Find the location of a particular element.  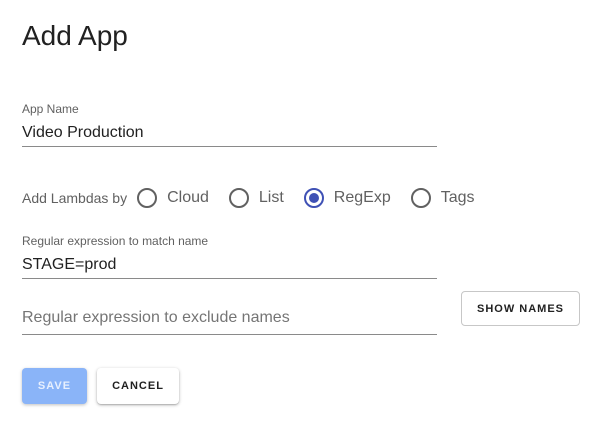

regexp-exclude-input is located at coordinates (229, 318).